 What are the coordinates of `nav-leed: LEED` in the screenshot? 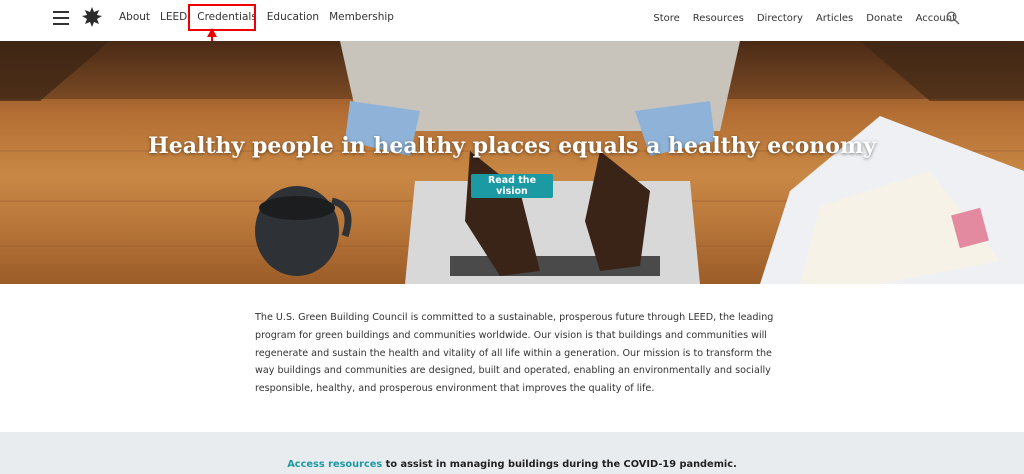 It's located at (173, 17).